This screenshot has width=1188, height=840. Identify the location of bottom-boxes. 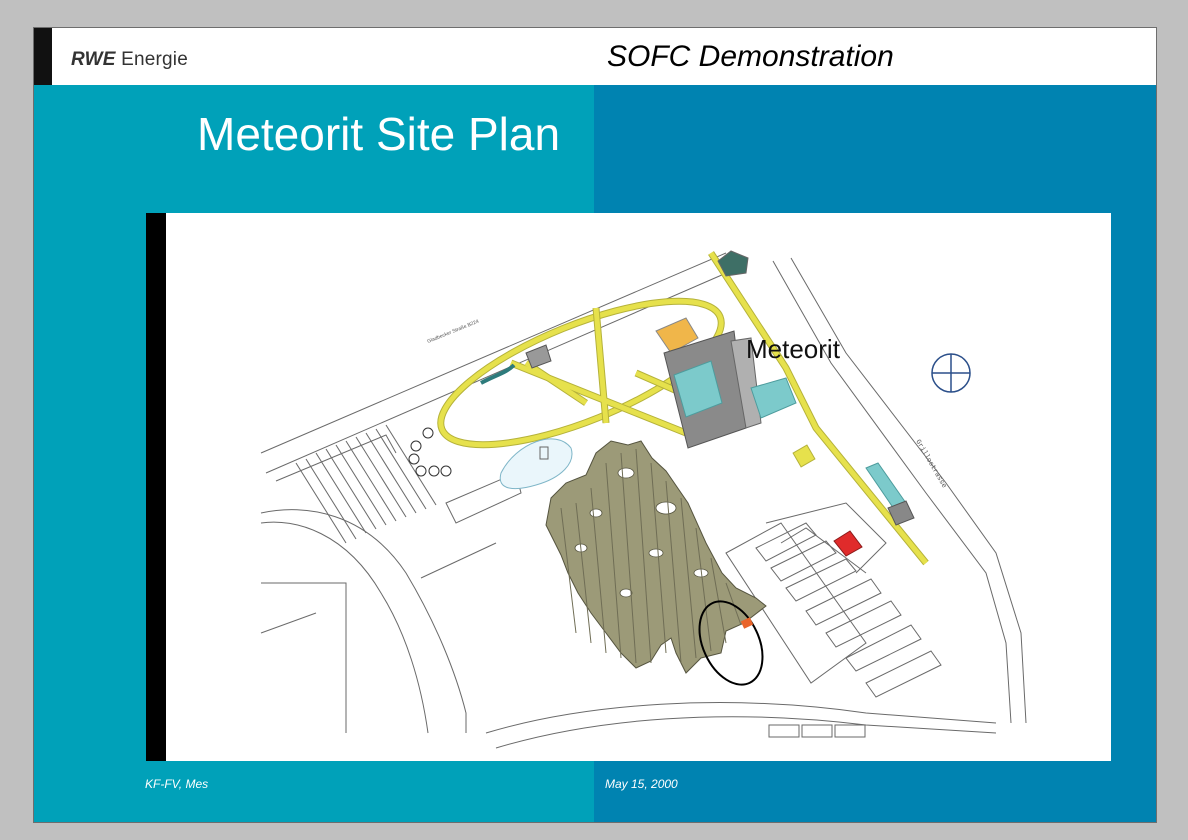
(817, 731).